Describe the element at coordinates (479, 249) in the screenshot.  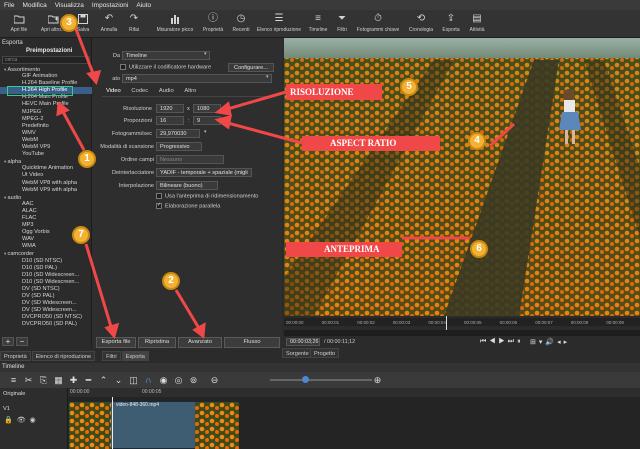
I see `badge-6: 6` at that location.